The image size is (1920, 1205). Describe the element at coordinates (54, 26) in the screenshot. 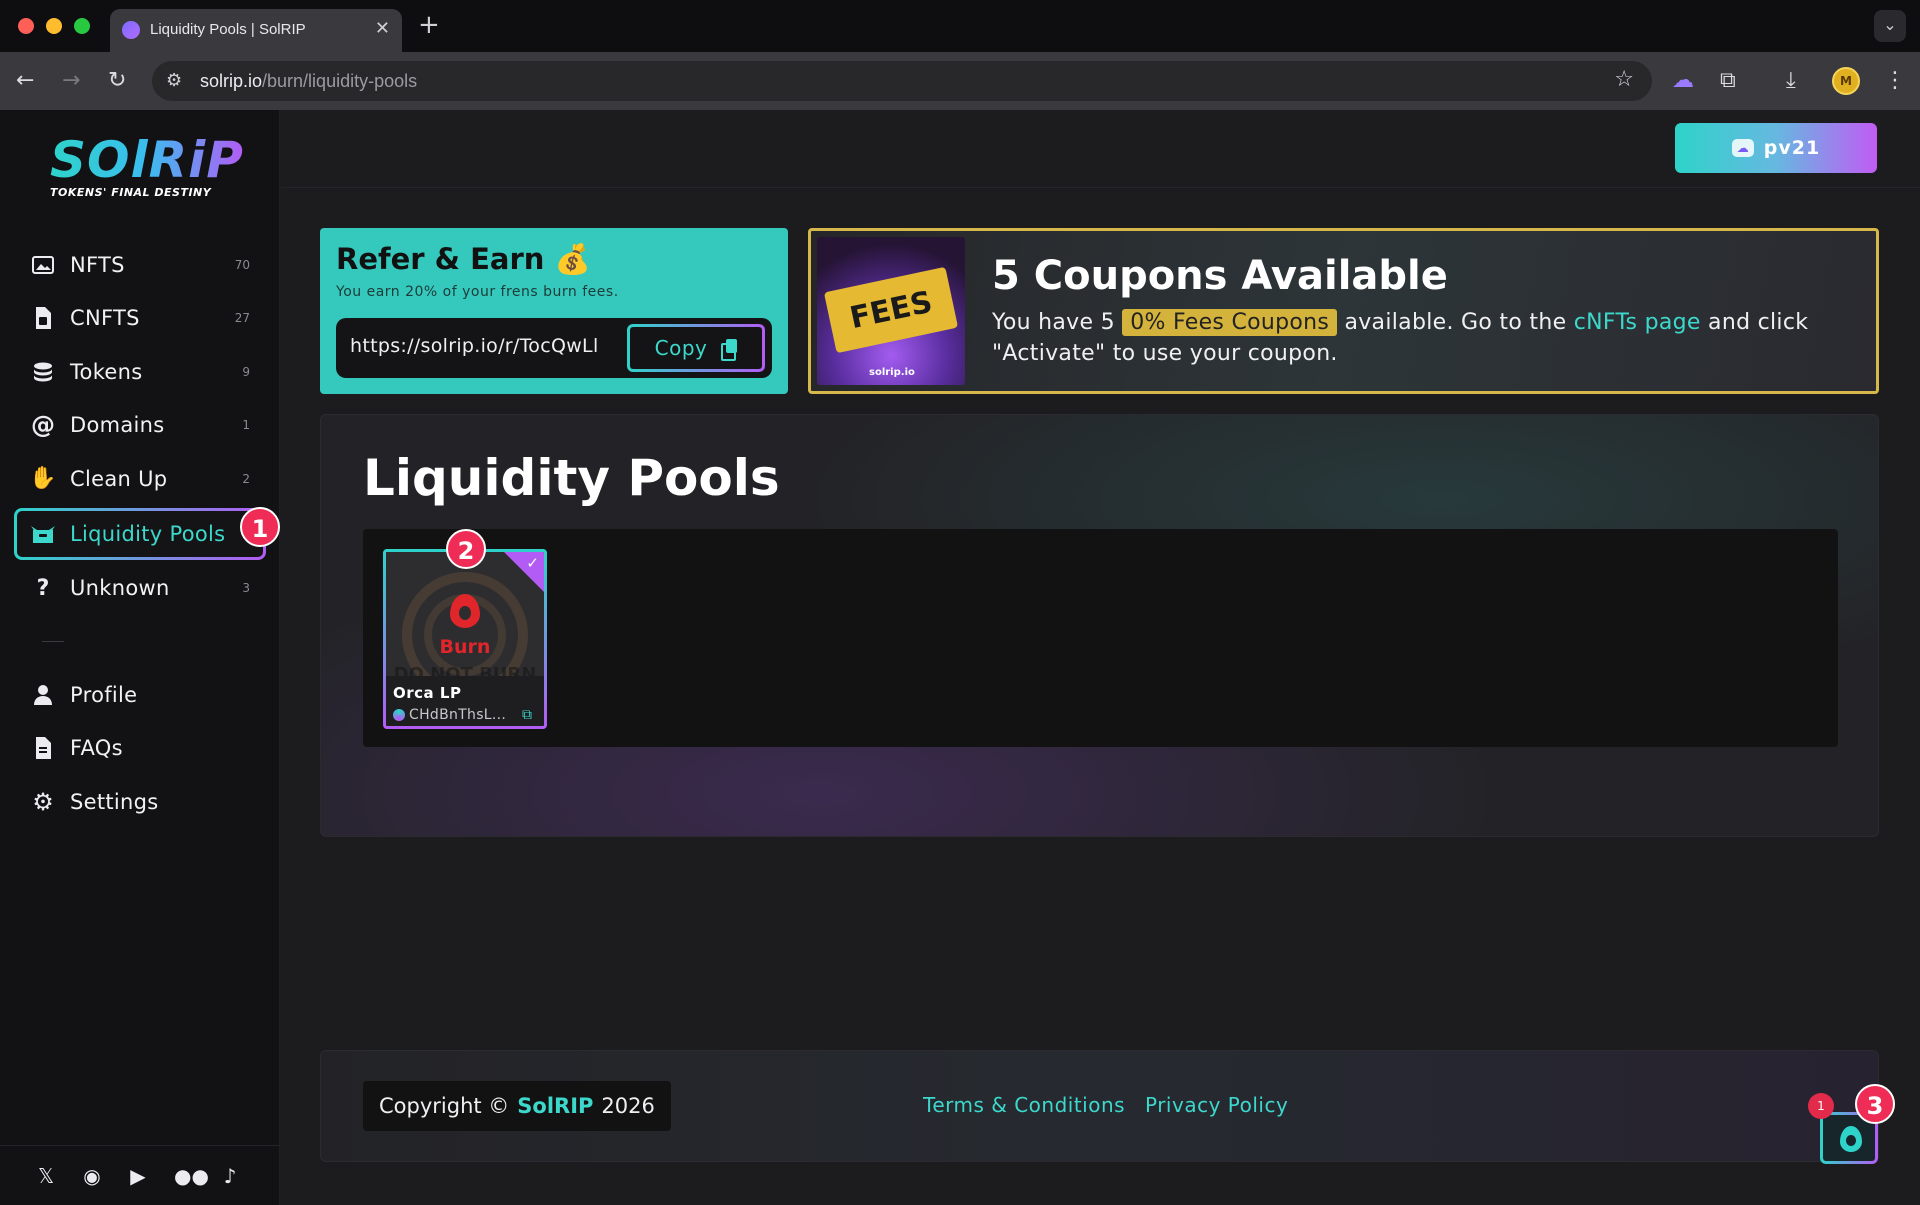

I see `minimize-window-button` at that location.